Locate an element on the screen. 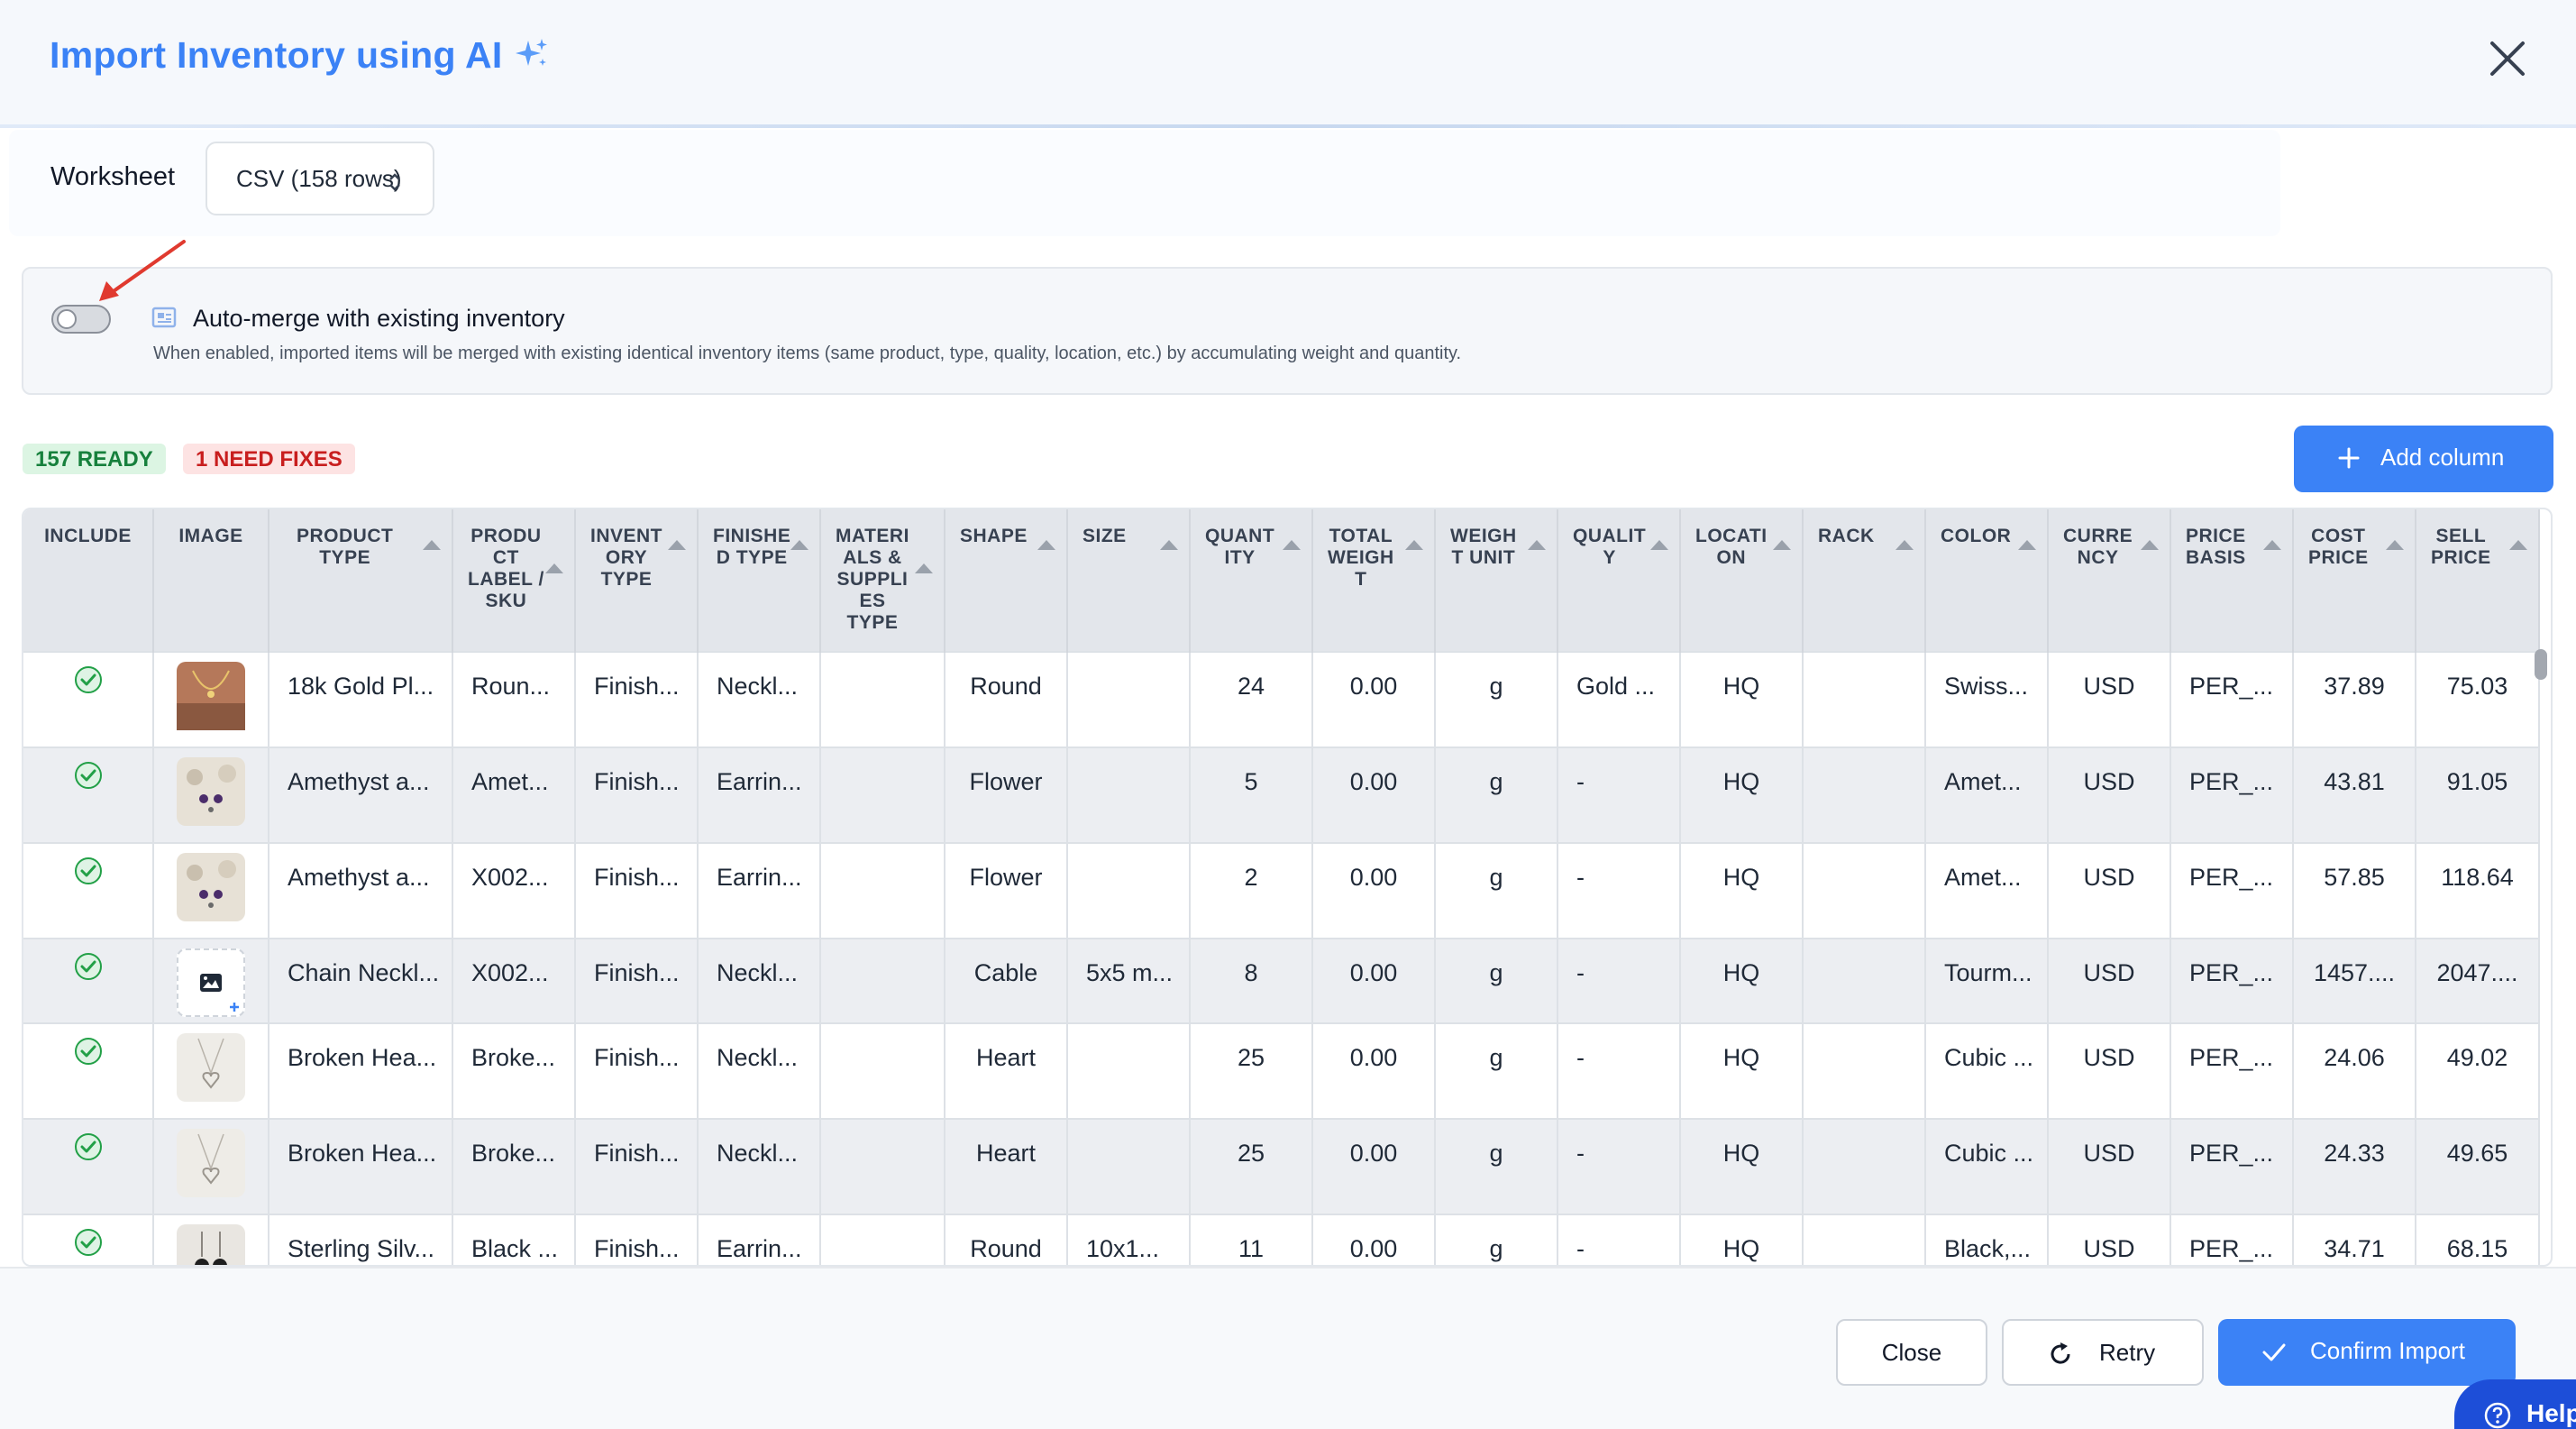  column-header: RACK is located at coordinates (1864, 580).